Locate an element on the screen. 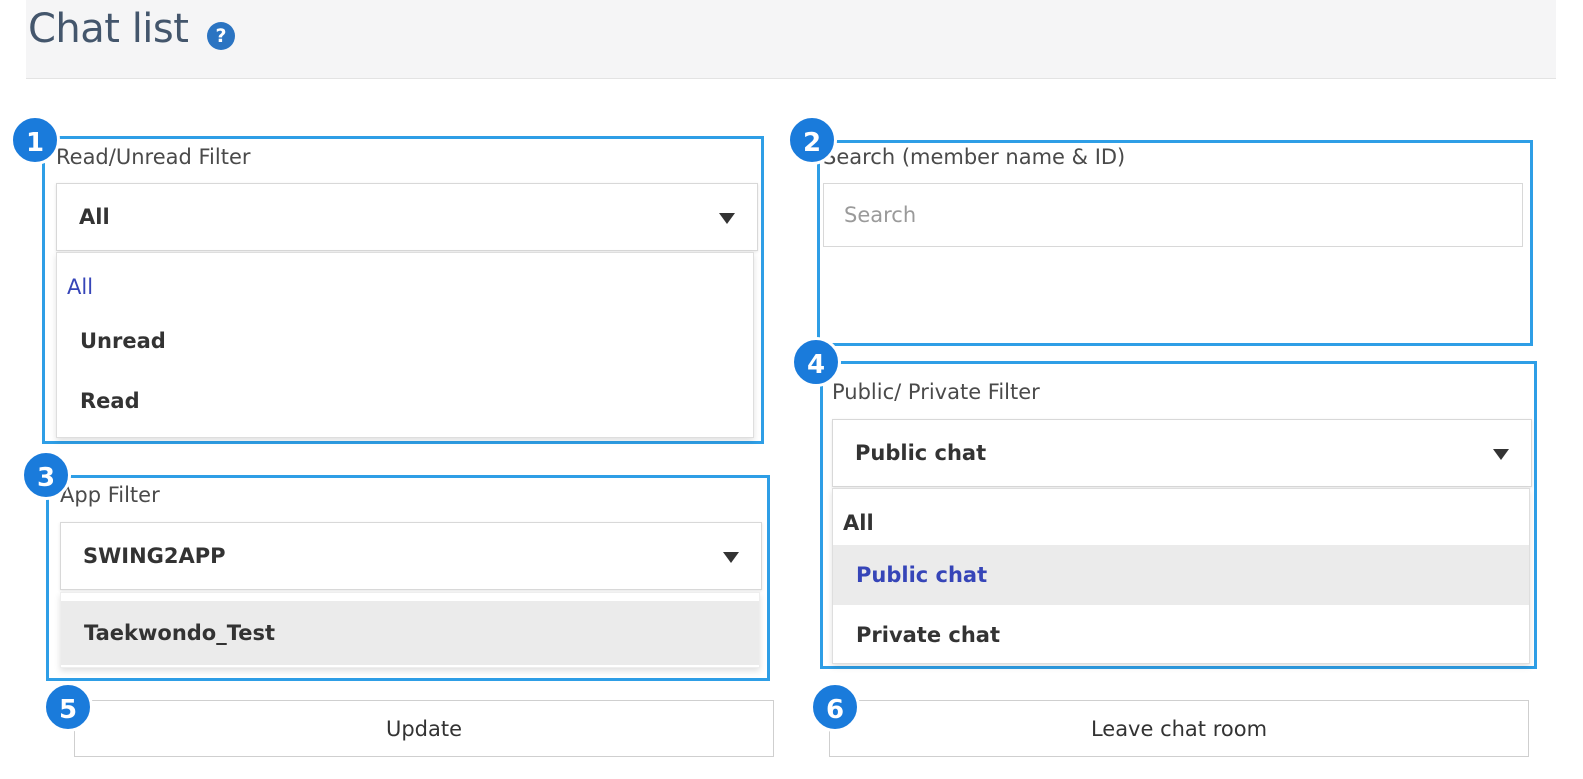 The height and width of the screenshot is (779, 1583). read-filter-dropdown: All Unread Read is located at coordinates (405, 345).